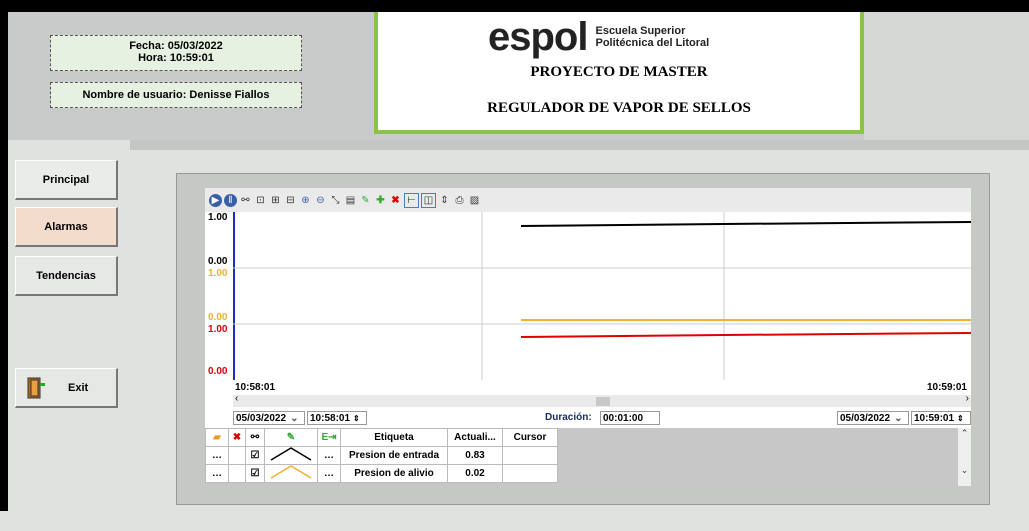  What do you see at coordinates (964, 457) in the screenshot?
I see `legend-scrollbar: ⌃ ⌄` at bounding box center [964, 457].